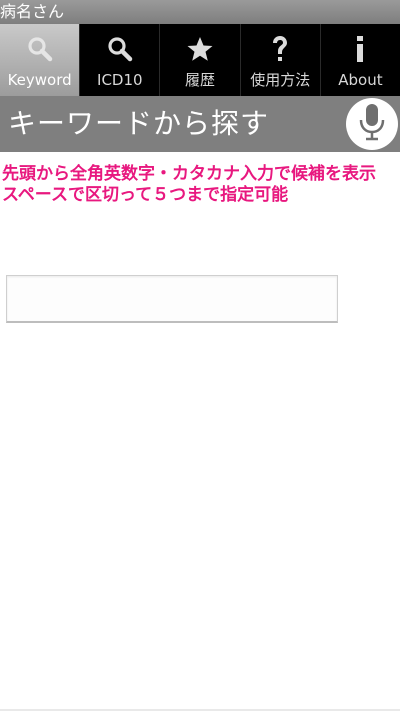 The height and width of the screenshot is (711, 400). I want to click on microphone-icon, so click(372, 124).